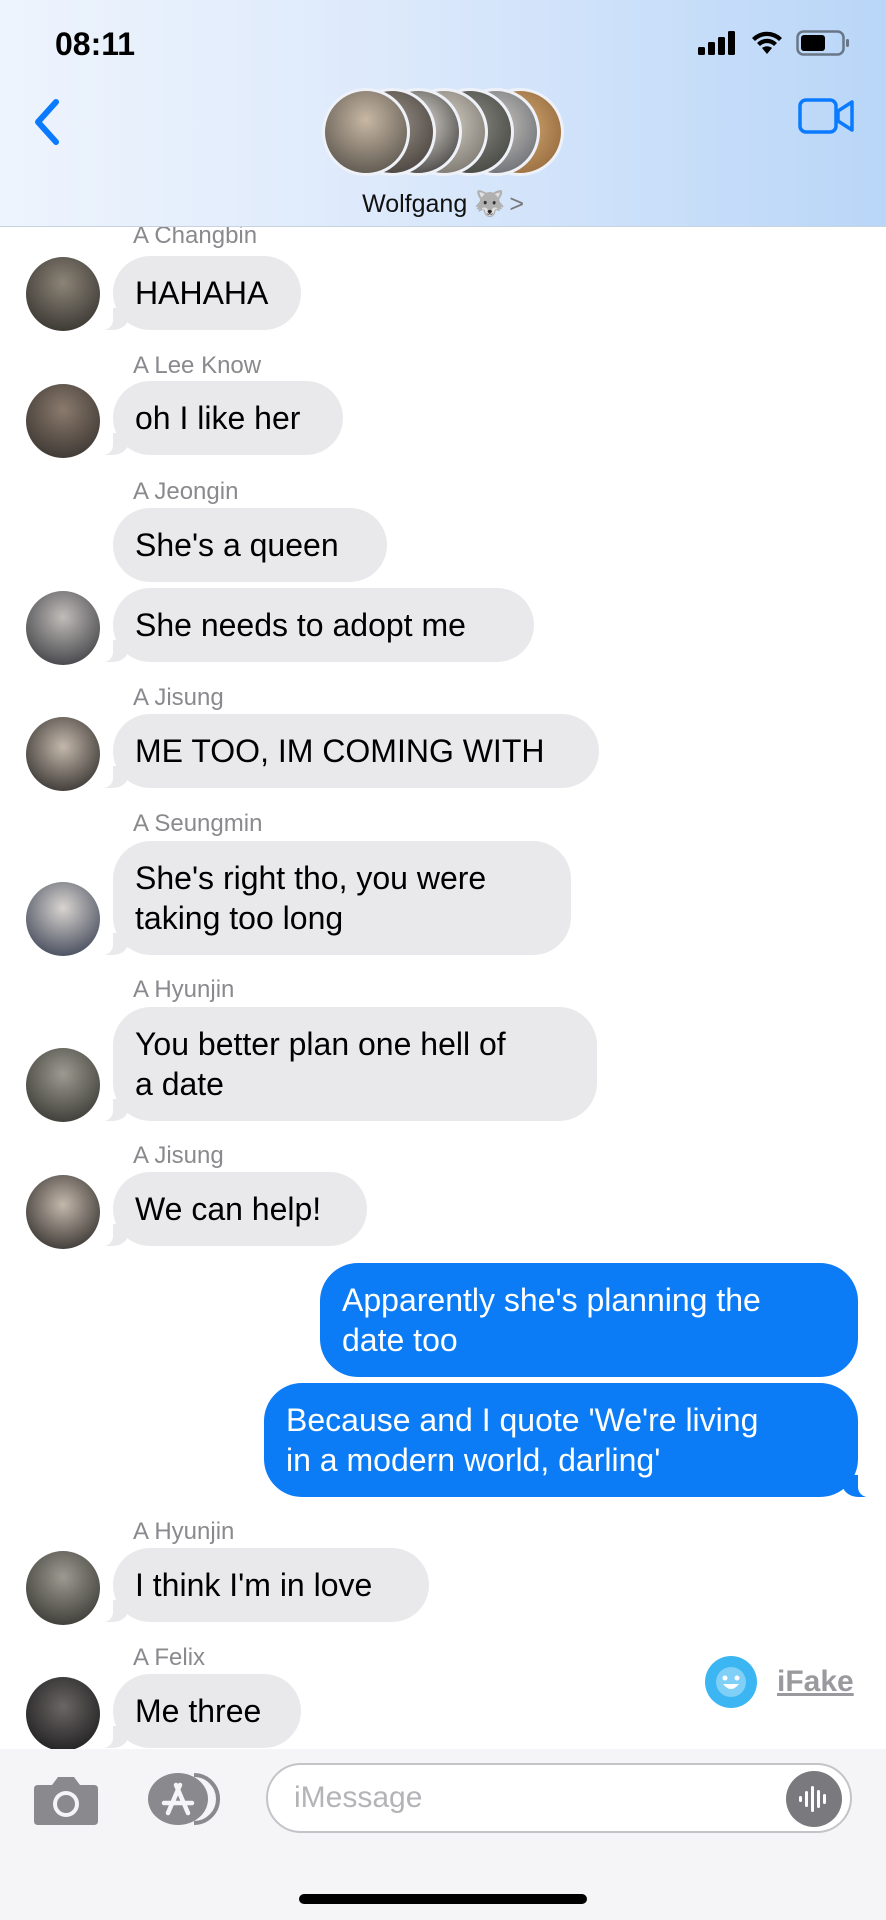 This screenshot has height=1920, width=886. I want to click on smiley-face-icon, so click(731, 1682).